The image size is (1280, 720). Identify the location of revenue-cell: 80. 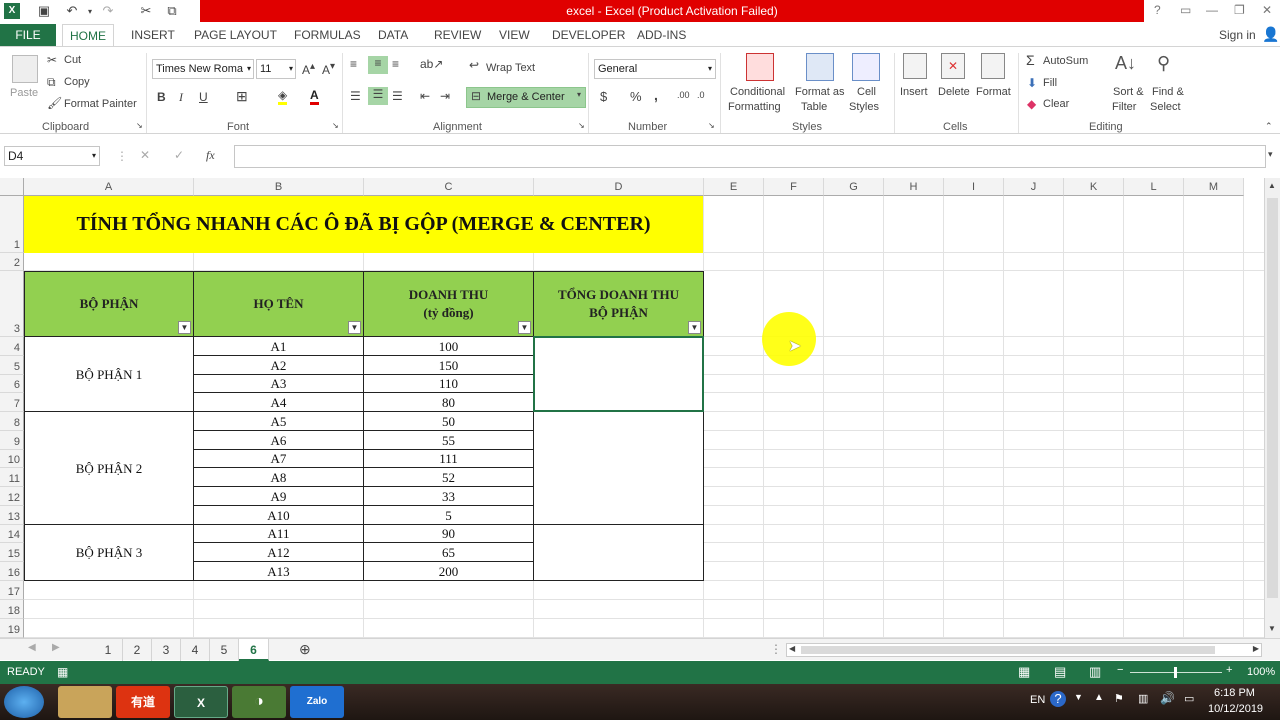
(449, 402).